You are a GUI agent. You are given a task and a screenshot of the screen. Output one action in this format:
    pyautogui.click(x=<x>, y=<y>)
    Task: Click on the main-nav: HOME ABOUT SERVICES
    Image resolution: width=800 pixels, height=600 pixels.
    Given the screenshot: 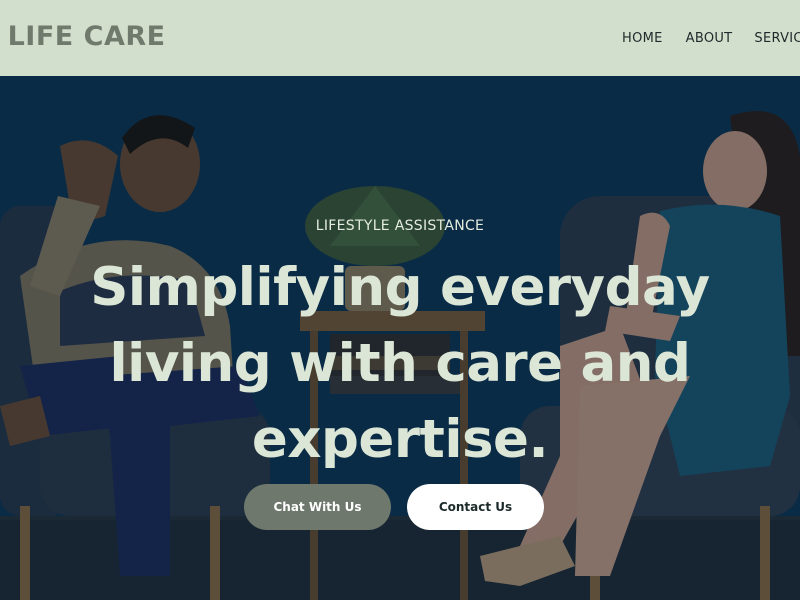 What is the action you would take?
    pyautogui.click(x=711, y=38)
    